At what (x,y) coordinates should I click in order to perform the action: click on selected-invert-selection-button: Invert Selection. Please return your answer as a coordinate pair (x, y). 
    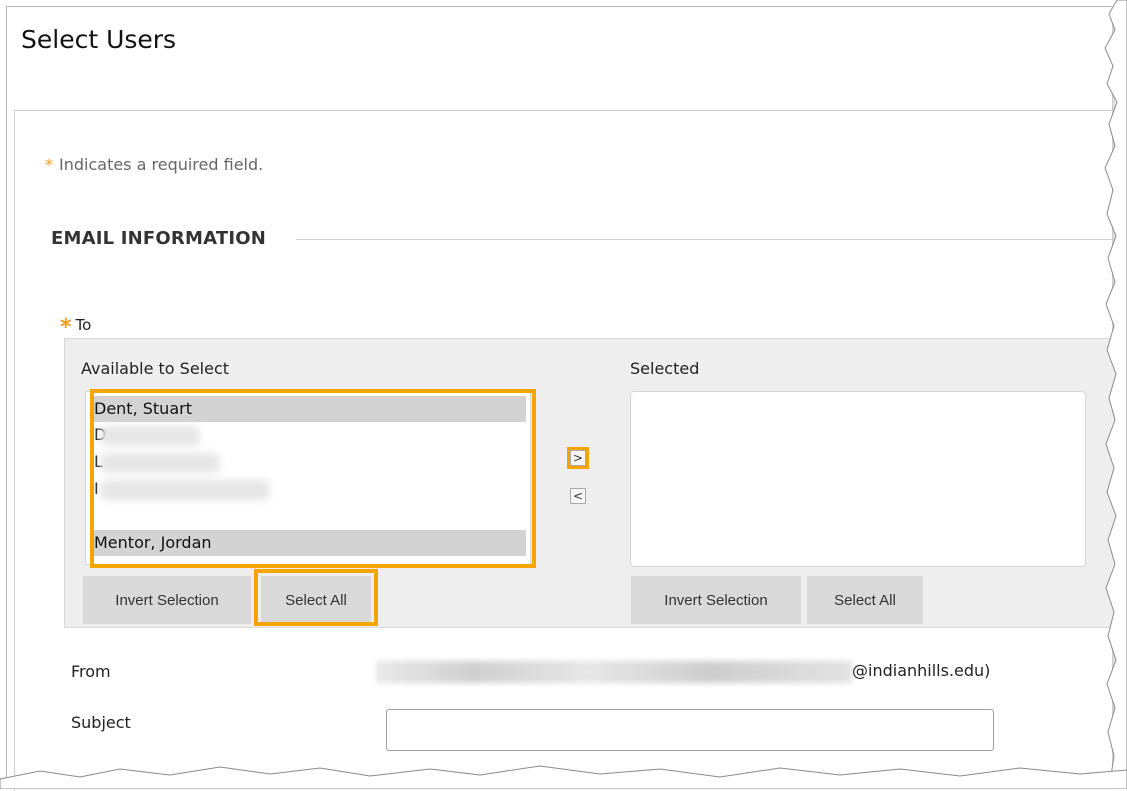
    Looking at the image, I should click on (716, 600).